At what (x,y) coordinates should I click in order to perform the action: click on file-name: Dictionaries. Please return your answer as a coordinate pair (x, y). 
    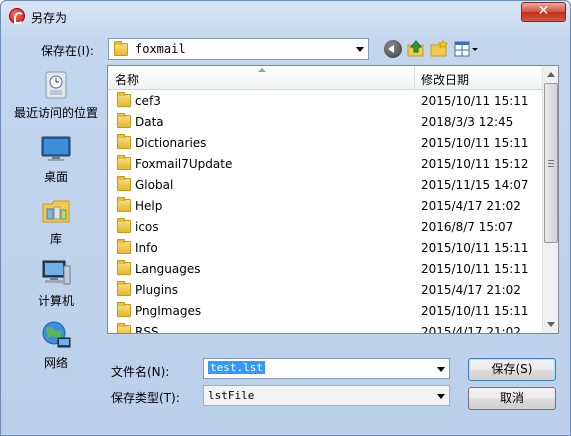
    Looking at the image, I should click on (171, 143).